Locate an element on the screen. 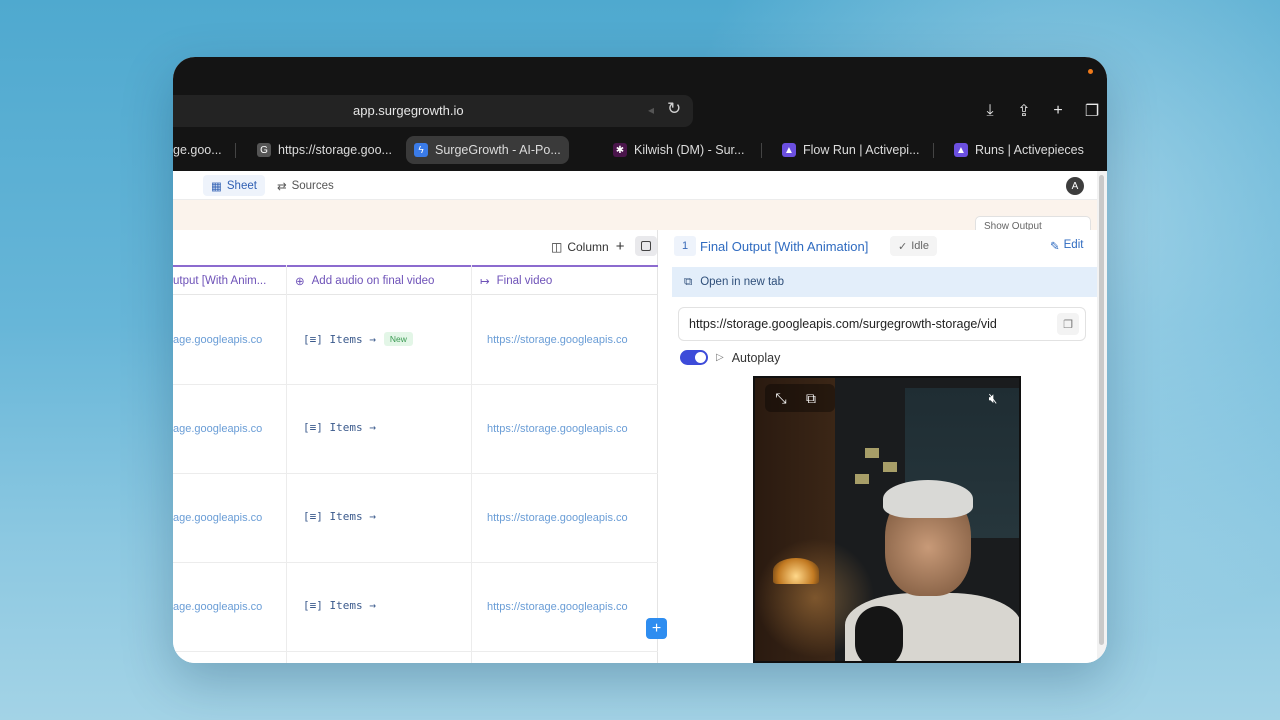  scrollbar-thumb is located at coordinates (1101, 410).